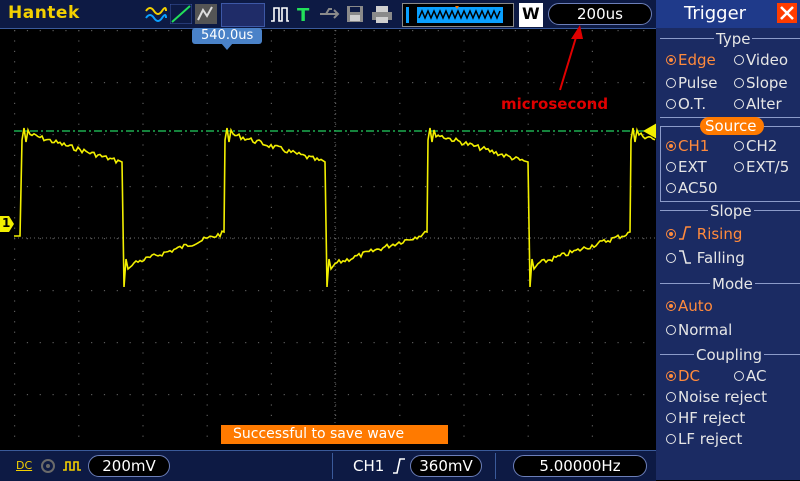 The height and width of the screenshot is (481, 800). Describe the element at coordinates (692, 83) in the screenshot. I see `type-option-pulse: Pulse` at that location.